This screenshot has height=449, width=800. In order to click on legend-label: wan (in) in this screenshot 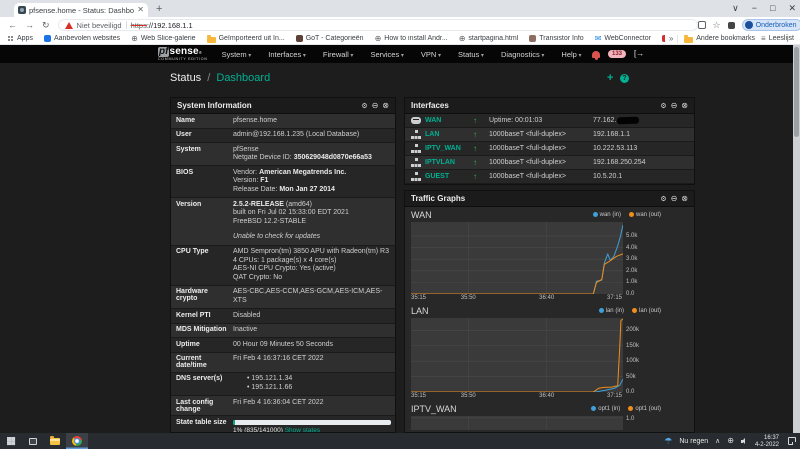, I will do `click(610, 214)`.